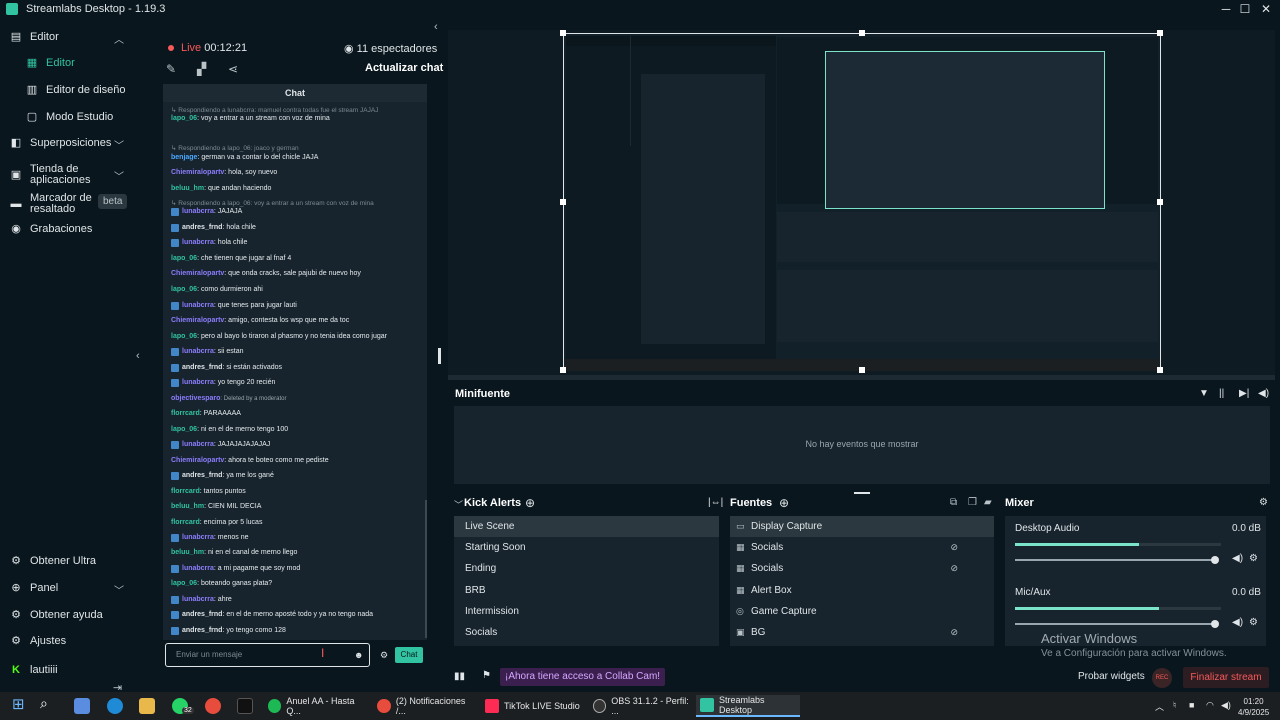  Describe the element at coordinates (55, 204) in the screenshot. I see `nav-highlighter: ▬ Marcador de resaltado` at that location.